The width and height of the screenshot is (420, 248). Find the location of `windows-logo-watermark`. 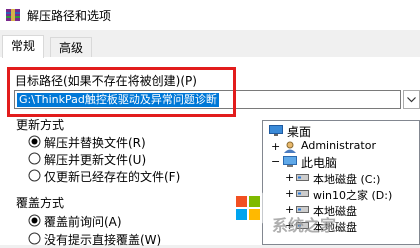

windows-logo-watermark is located at coordinates (248, 208).